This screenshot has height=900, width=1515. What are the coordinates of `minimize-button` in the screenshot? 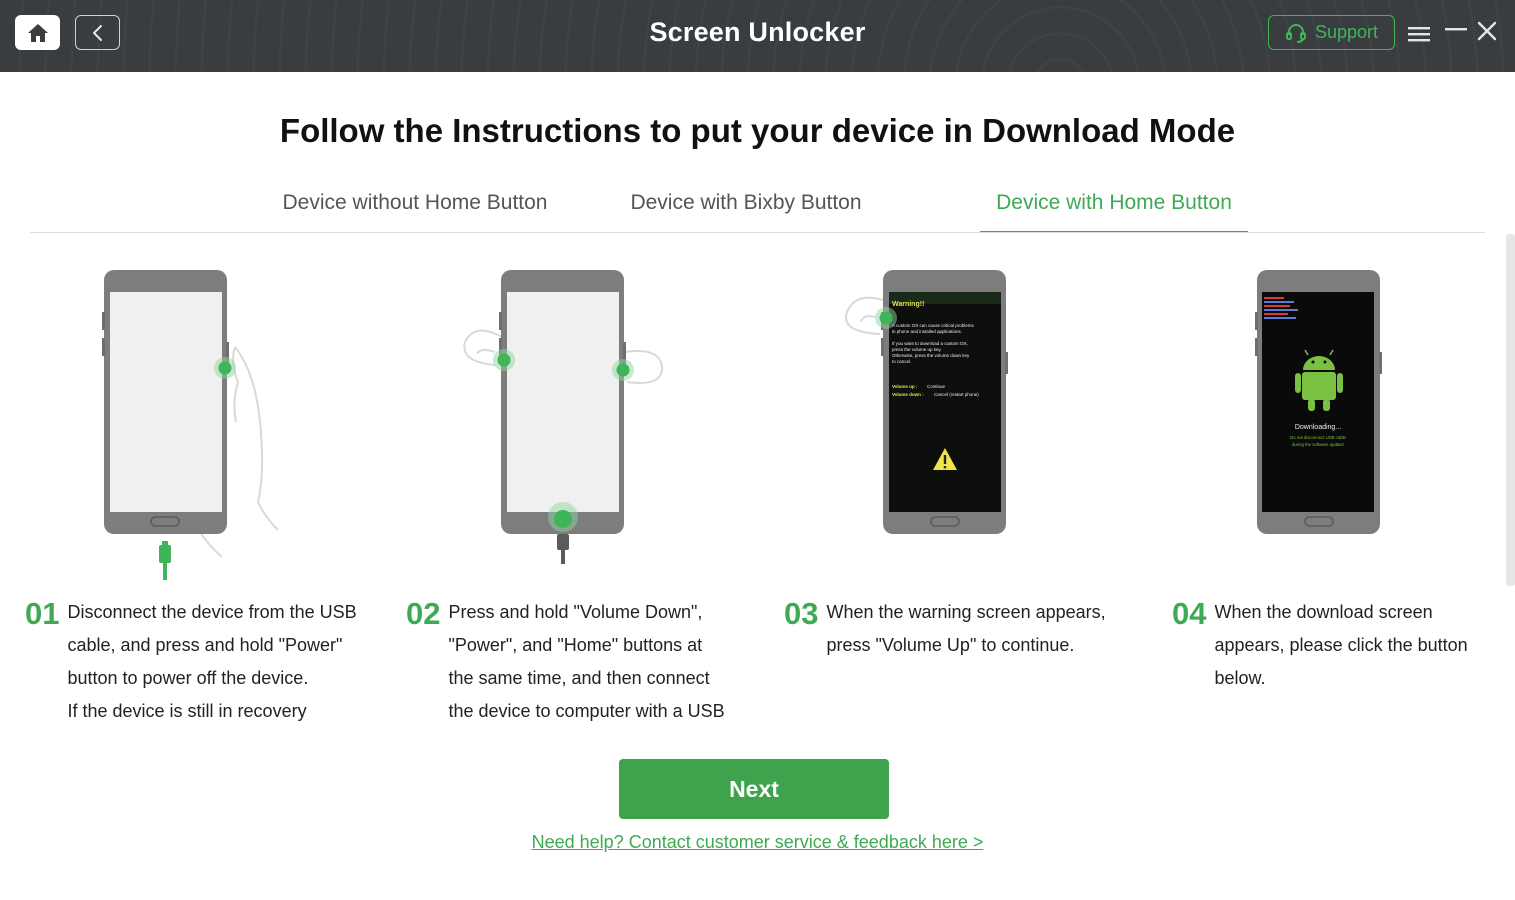 It's located at (1456, 29).